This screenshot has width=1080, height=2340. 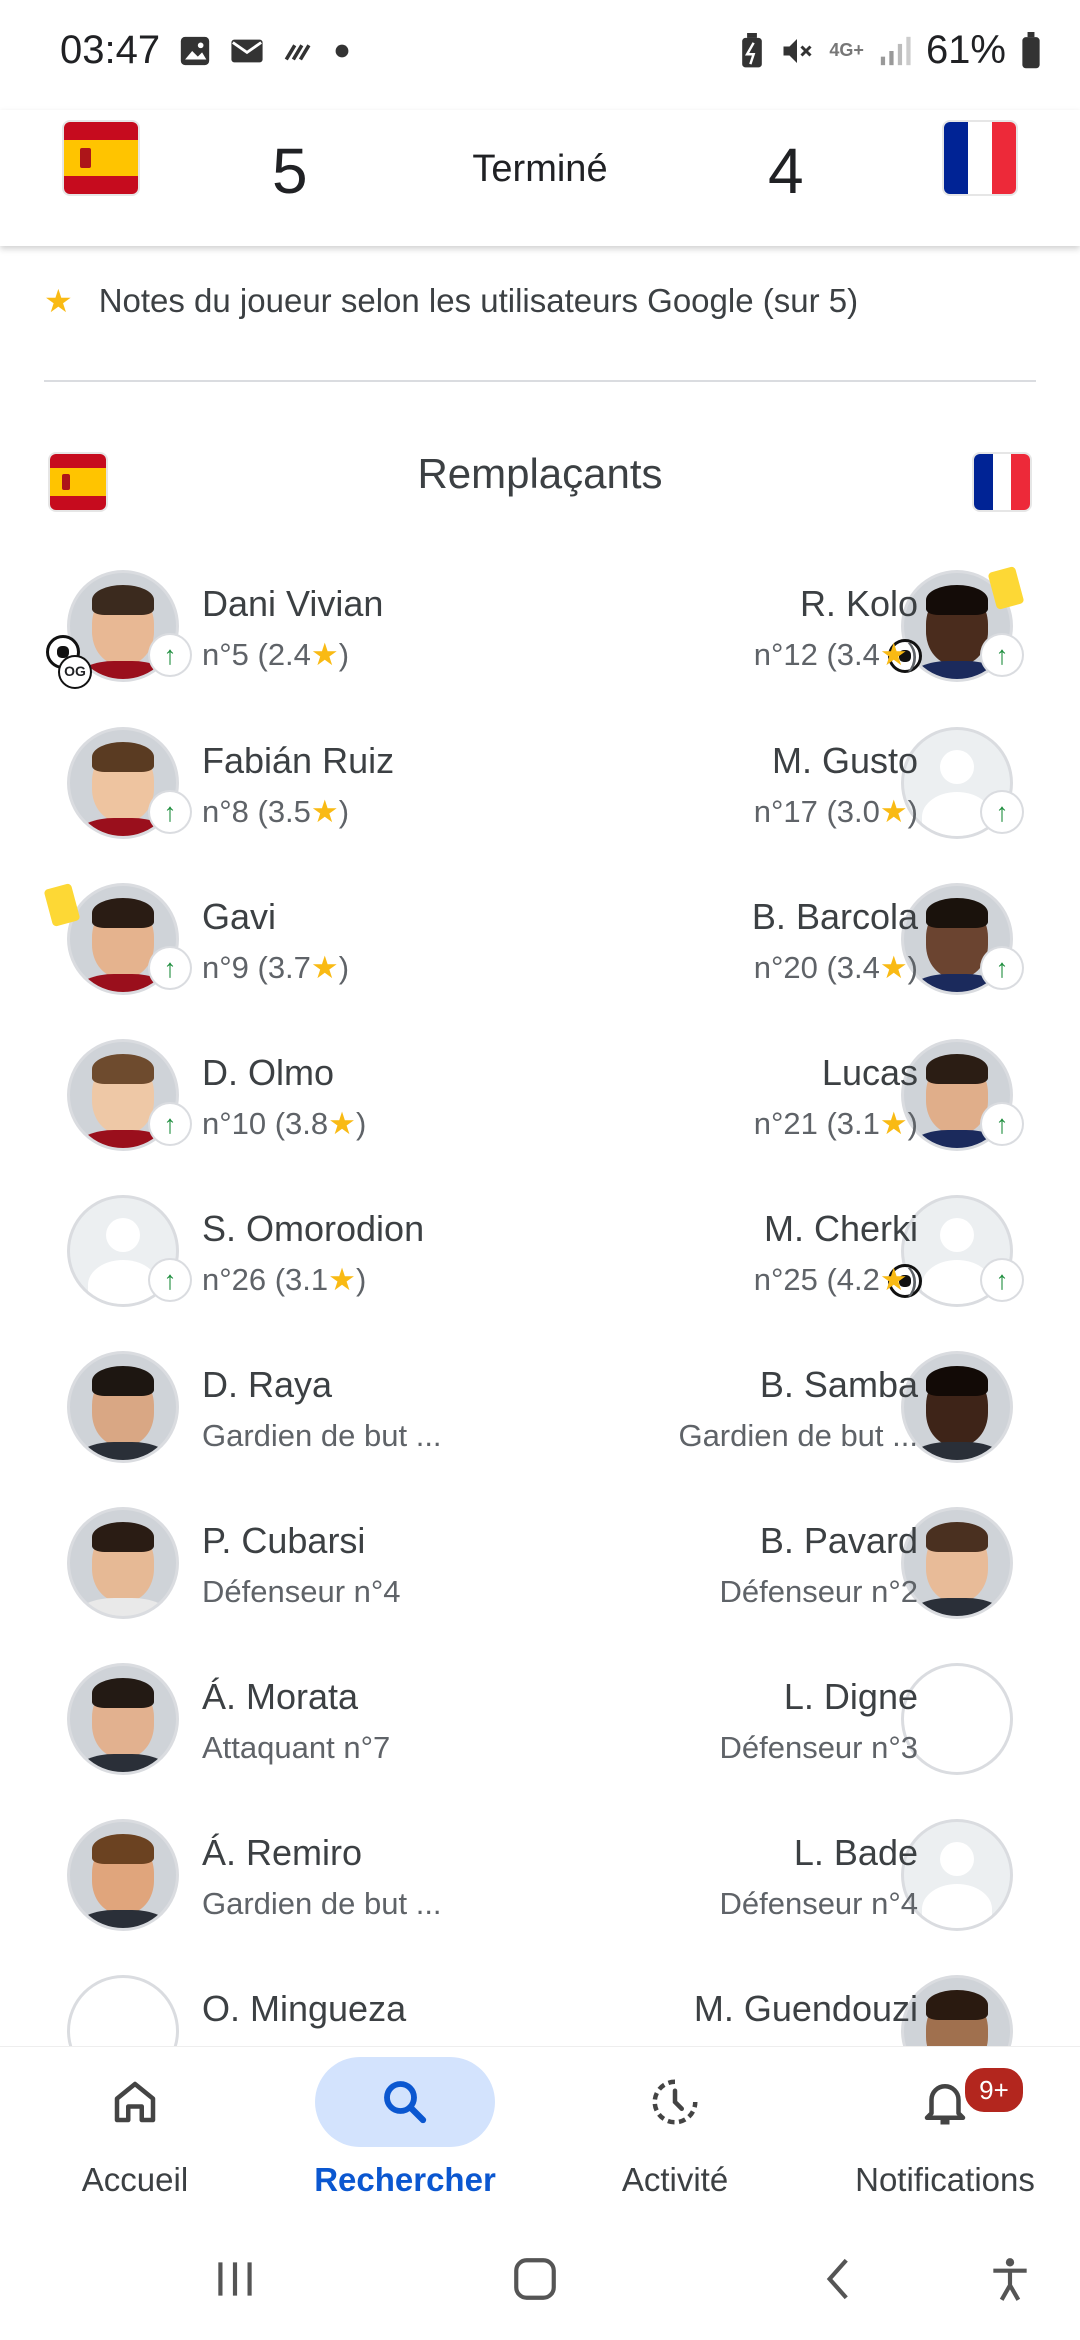 What do you see at coordinates (945, 2128) in the screenshot?
I see `nav-notifications: 9+ Notifications` at bounding box center [945, 2128].